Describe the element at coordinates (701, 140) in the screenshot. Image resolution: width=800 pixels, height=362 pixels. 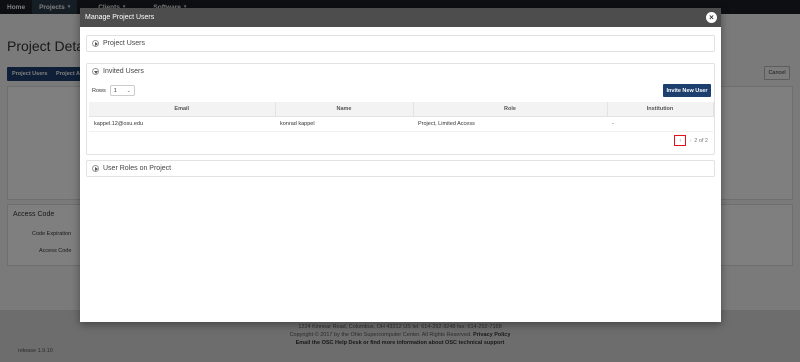
I see `page-indicator: 2 of 2` at that location.